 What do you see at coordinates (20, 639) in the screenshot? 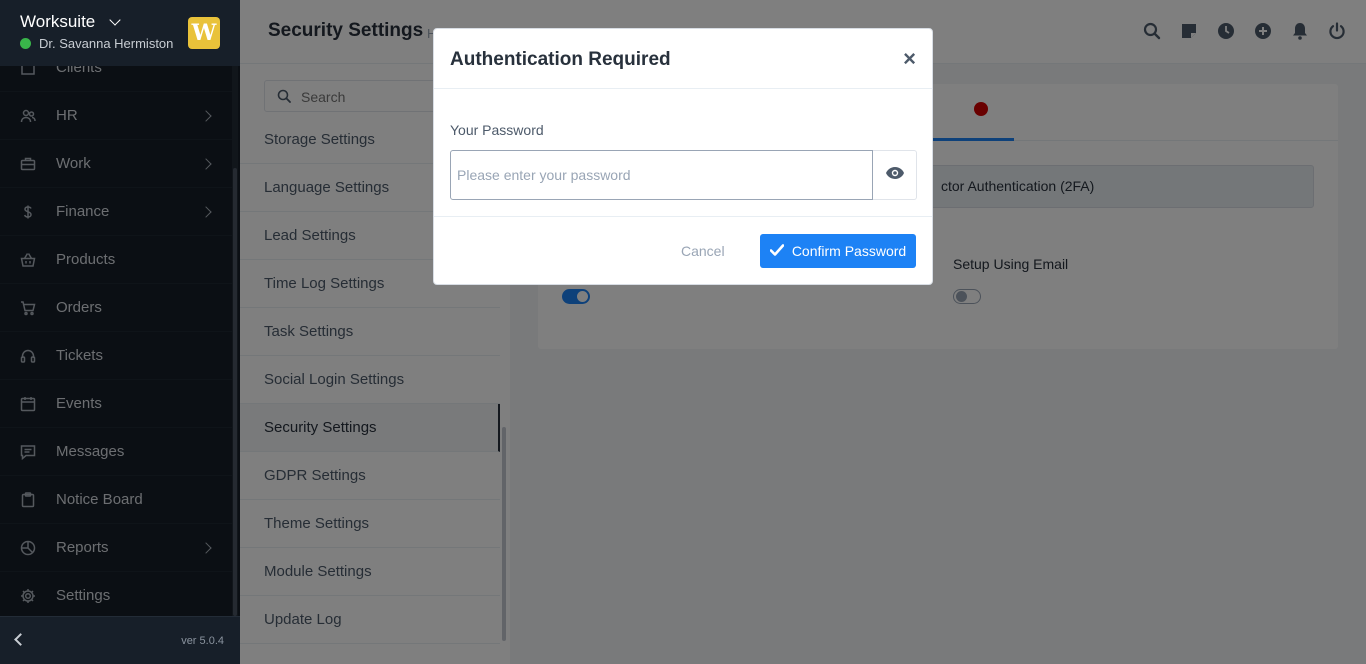
I see `collapse-sidebar-icon` at bounding box center [20, 639].